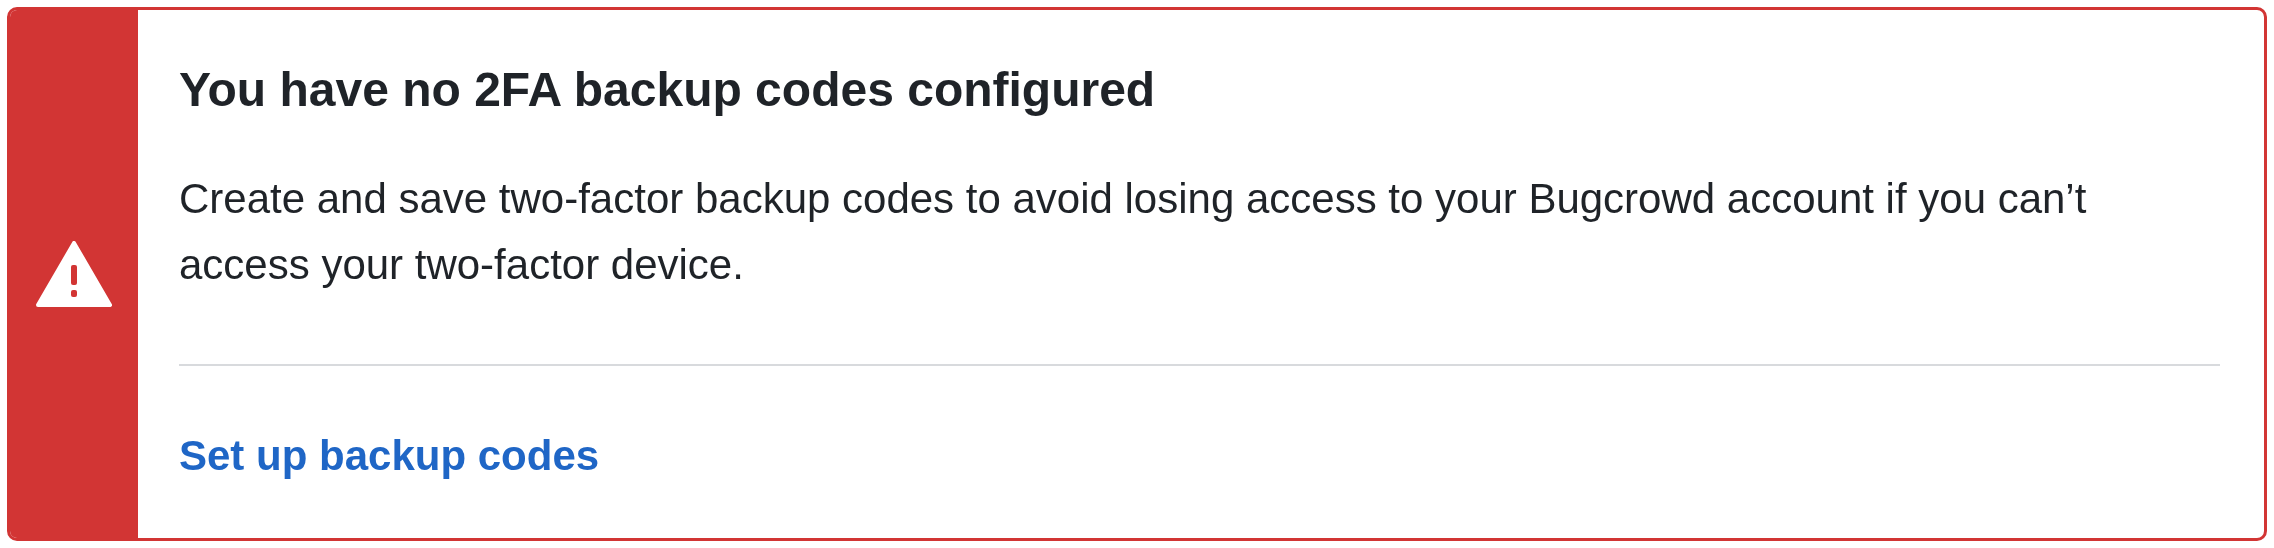  I want to click on warning-icon, so click(74, 274).